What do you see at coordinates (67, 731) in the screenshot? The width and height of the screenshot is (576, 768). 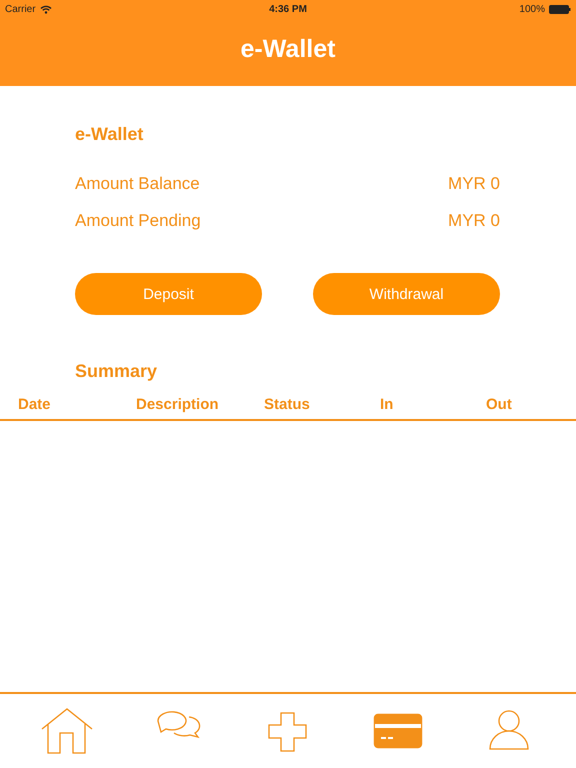 I see `home-icon` at bounding box center [67, 731].